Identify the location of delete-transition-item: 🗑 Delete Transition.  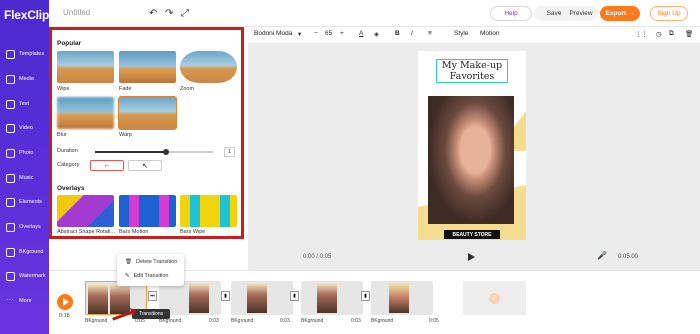
(151, 262).